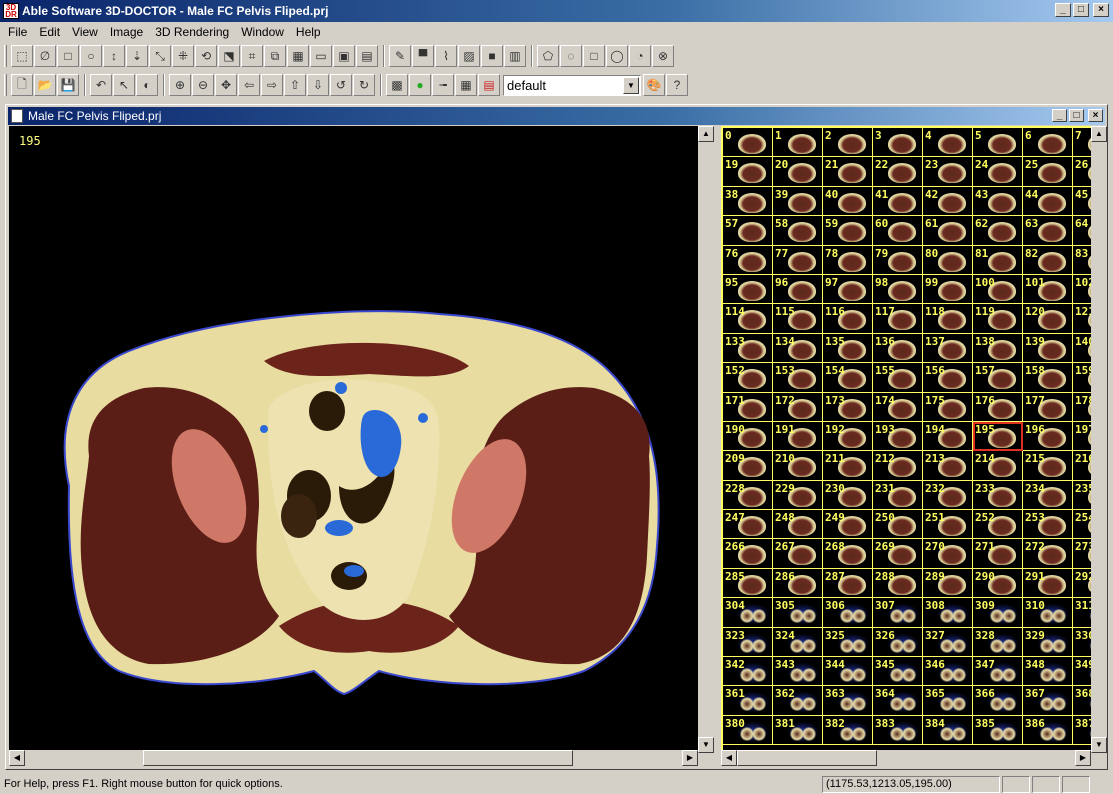  Describe the element at coordinates (364, 85) in the screenshot. I see `rotate-cw-icon: ↻` at that location.